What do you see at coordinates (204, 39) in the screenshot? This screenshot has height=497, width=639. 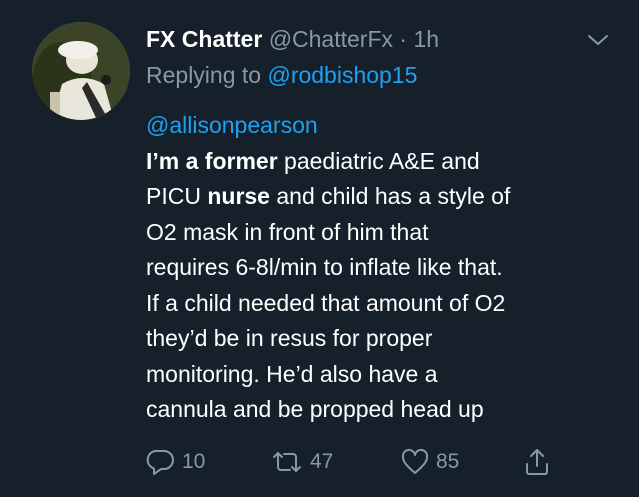 I see `display-name: FX Chatter` at bounding box center [204, 39].